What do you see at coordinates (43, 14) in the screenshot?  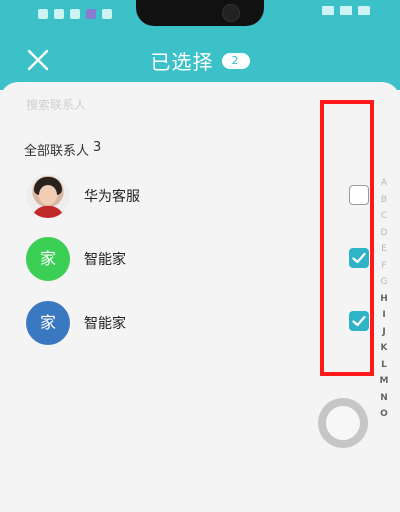 I see `sim-icon` at bounding box center [43, 14].